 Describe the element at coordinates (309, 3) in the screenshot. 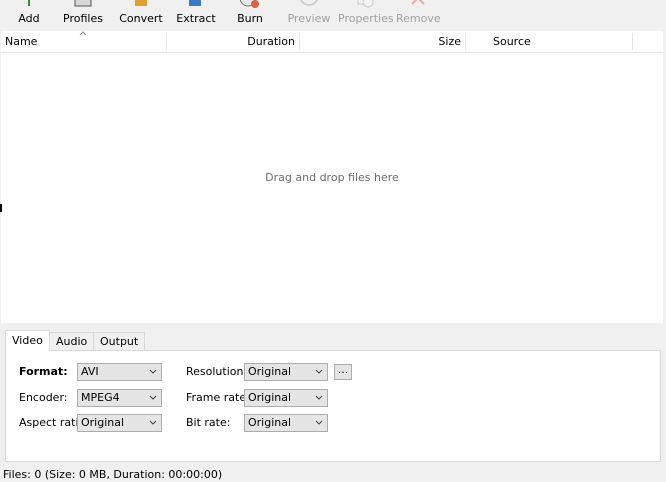

I see `preview-icon` at that location.